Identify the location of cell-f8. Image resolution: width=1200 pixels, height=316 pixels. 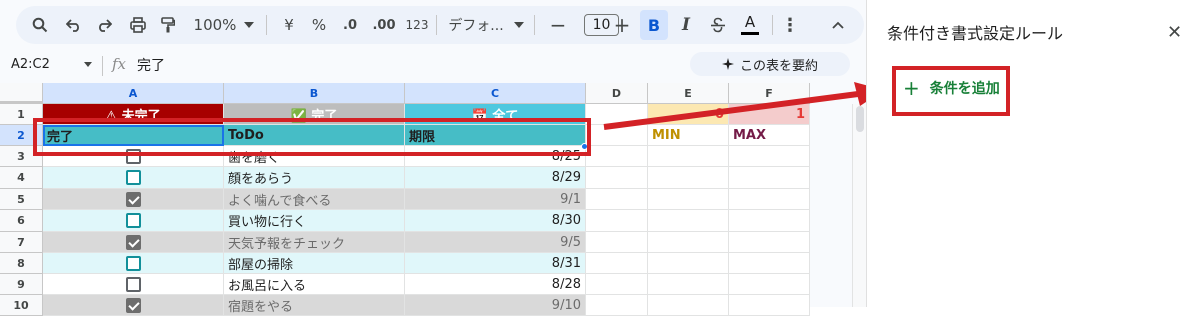
(769, 263).